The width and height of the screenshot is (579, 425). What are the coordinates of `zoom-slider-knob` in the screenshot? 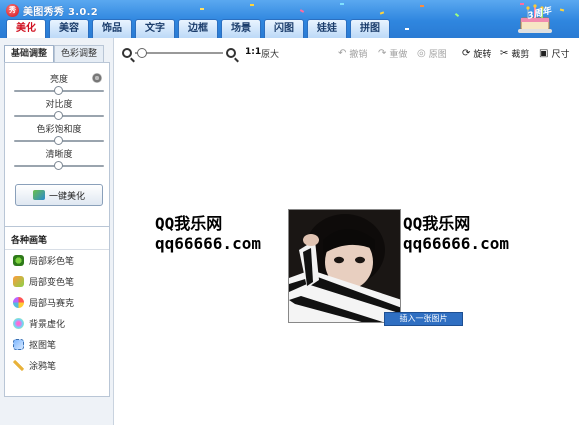 It's located at (141, 53).